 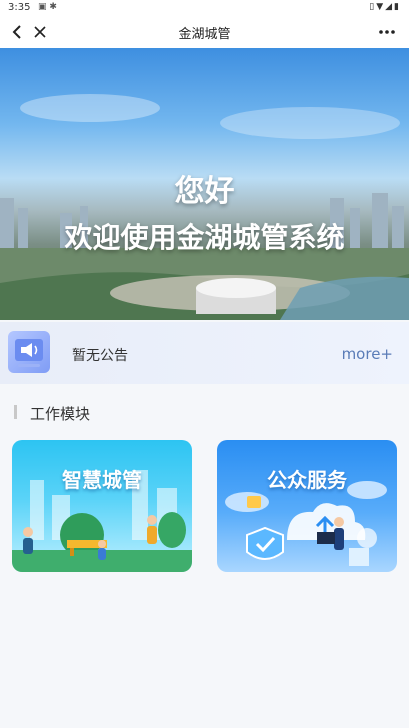 What do you see at coordinates (29, 352) in the screenshot?
I see `megaphone-icon` at bounding box center [29, 352].